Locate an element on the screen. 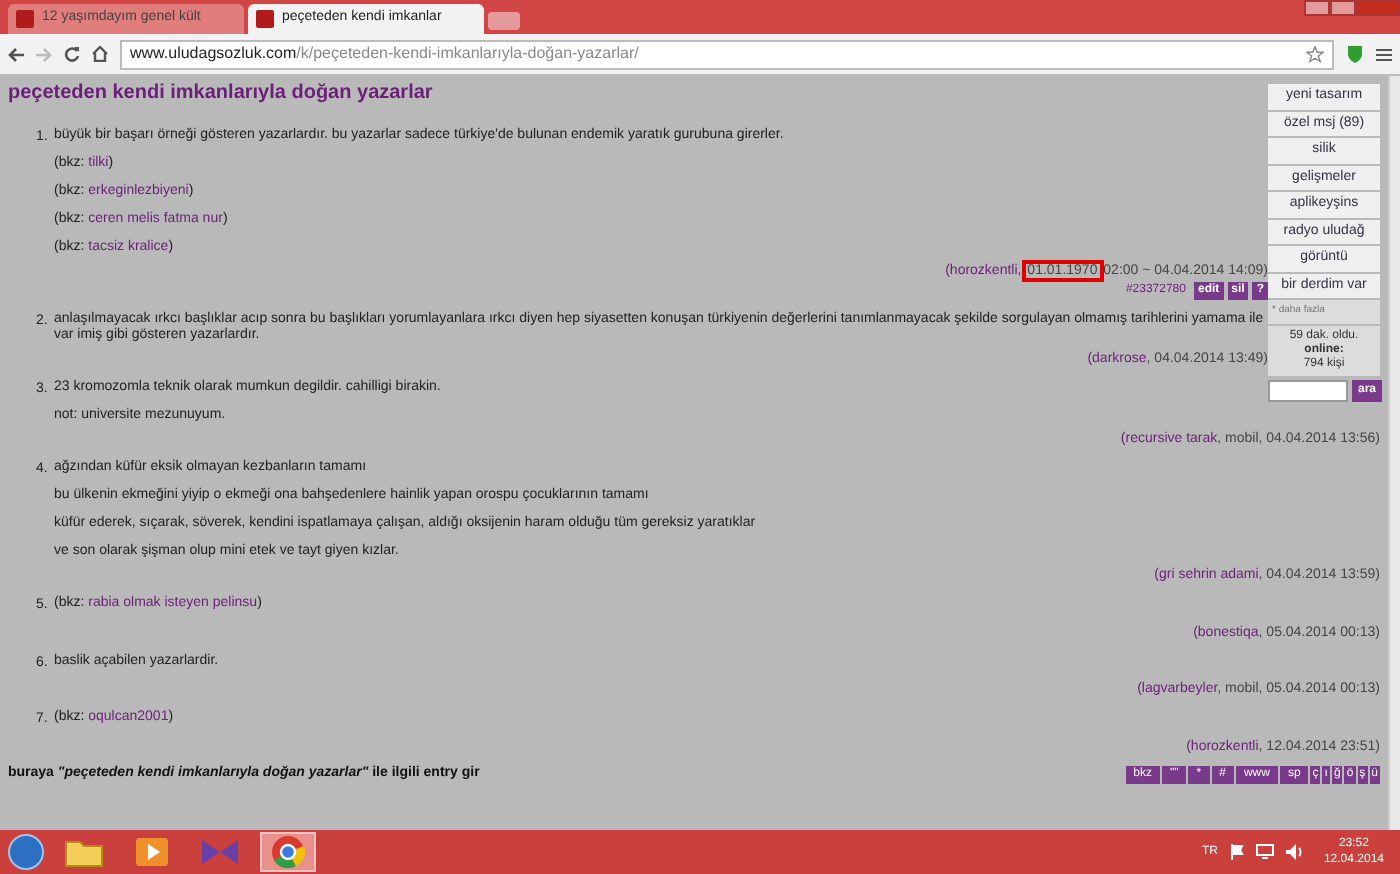 This screenshot has width=1400, height=874. folder-icon is located at coordinates (84, 852).